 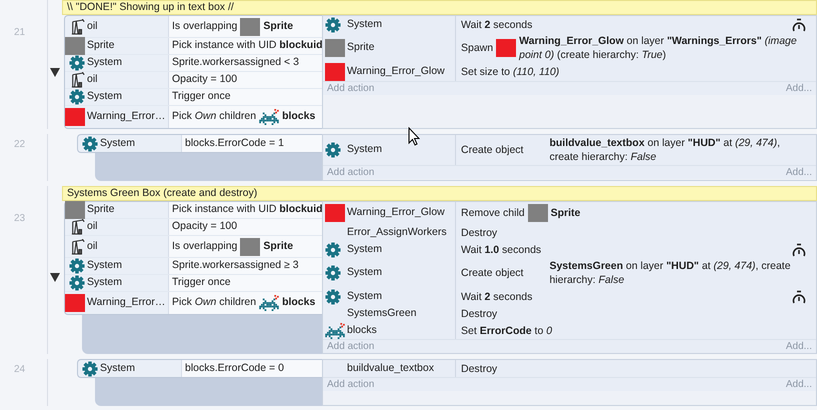 What do you see at coordinates (501, 249) in the screenshot?
I see `action-text: Wait 1.0 seconds` at bounding box center [501, 249].